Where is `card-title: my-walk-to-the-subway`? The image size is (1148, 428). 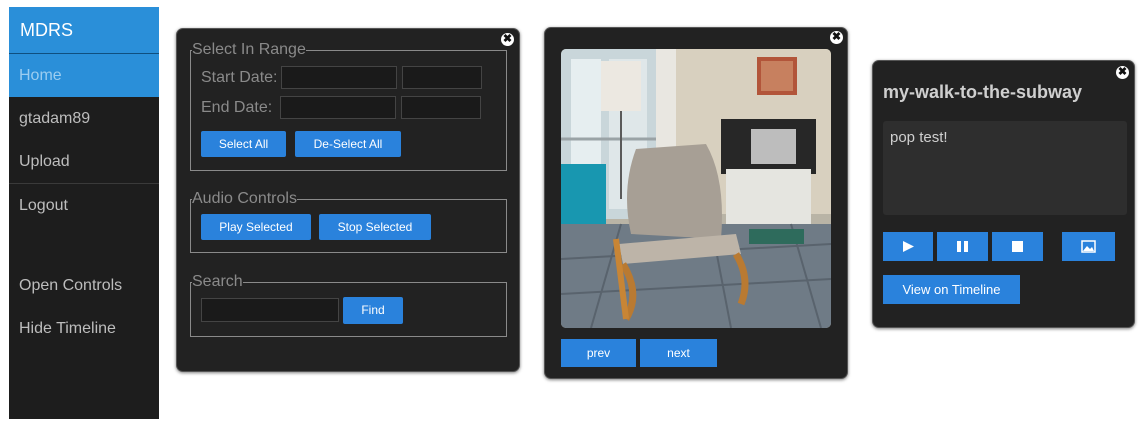
card-title: my-walk-to-the-subway is located at coordinates (983, 92).